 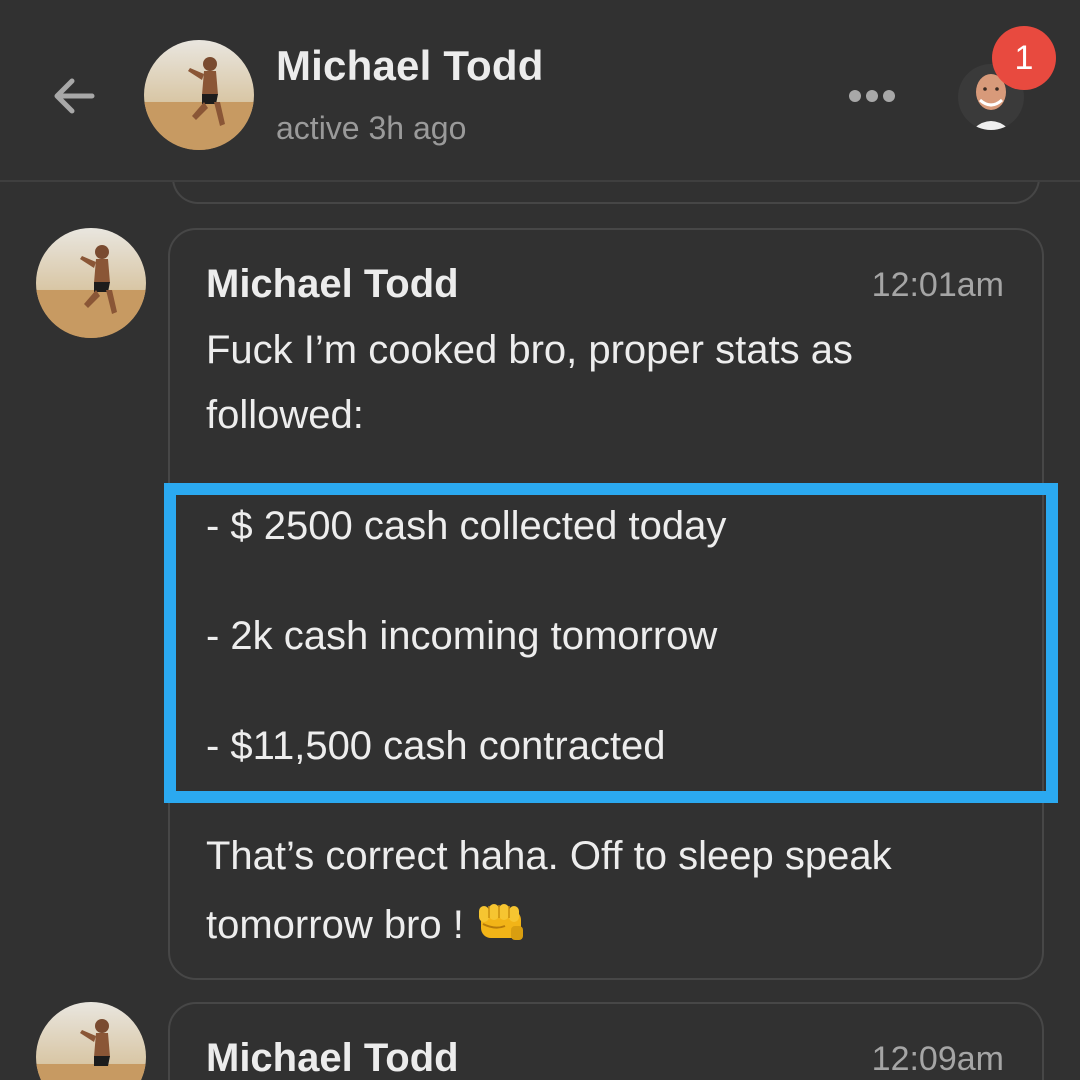 I want to click on more-options-button, so click(x=872, y=96).